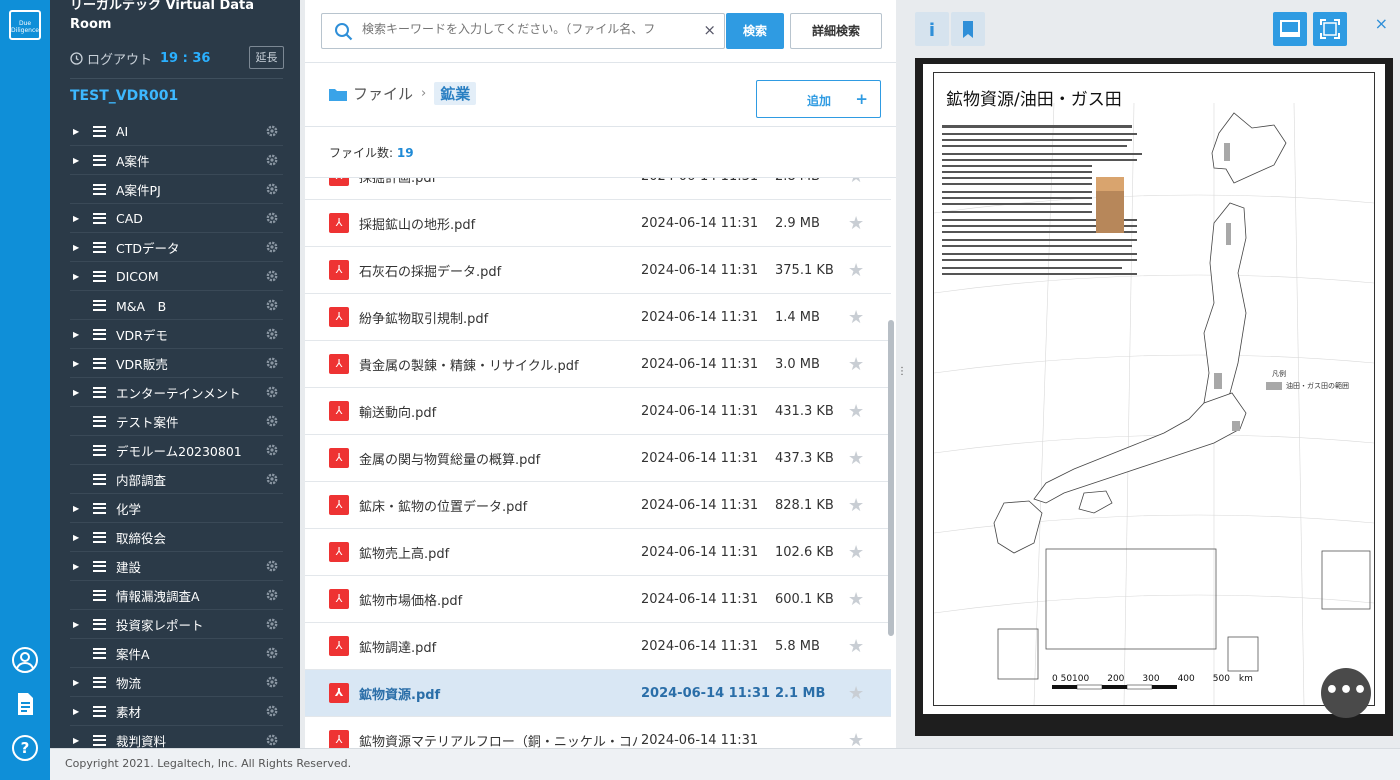 Image resolution: width=1400 pixels, height=780 pixels. Describe the element at coordinates (1381, 23) in the screenshot. I see `close-icon: ×` at that location.